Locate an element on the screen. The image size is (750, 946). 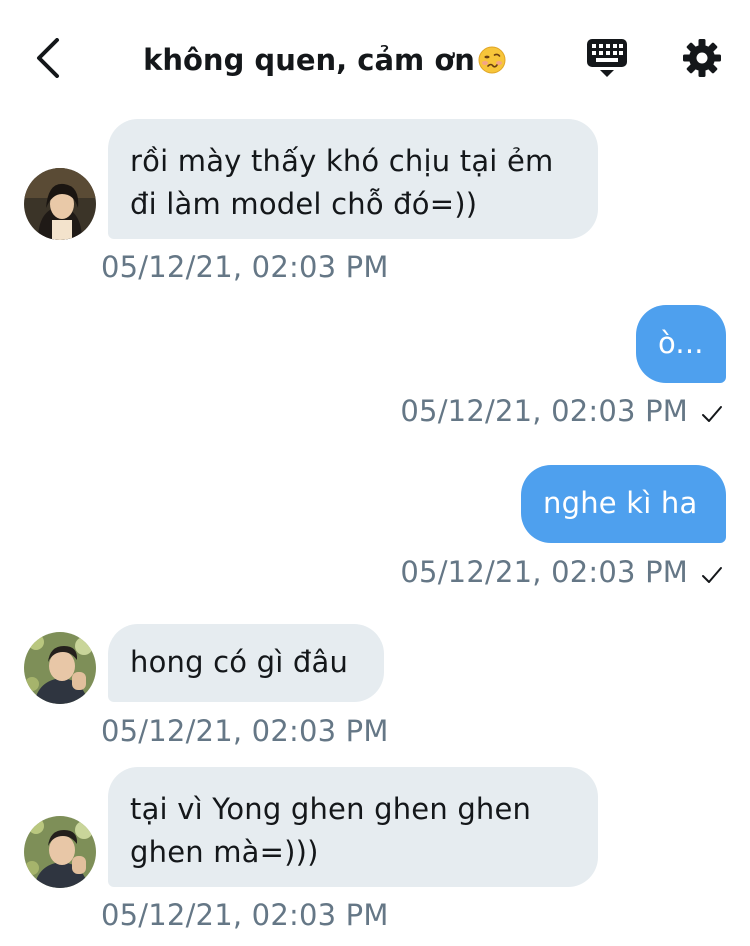
chevron-left-icon is located at coordinates (48, 58).